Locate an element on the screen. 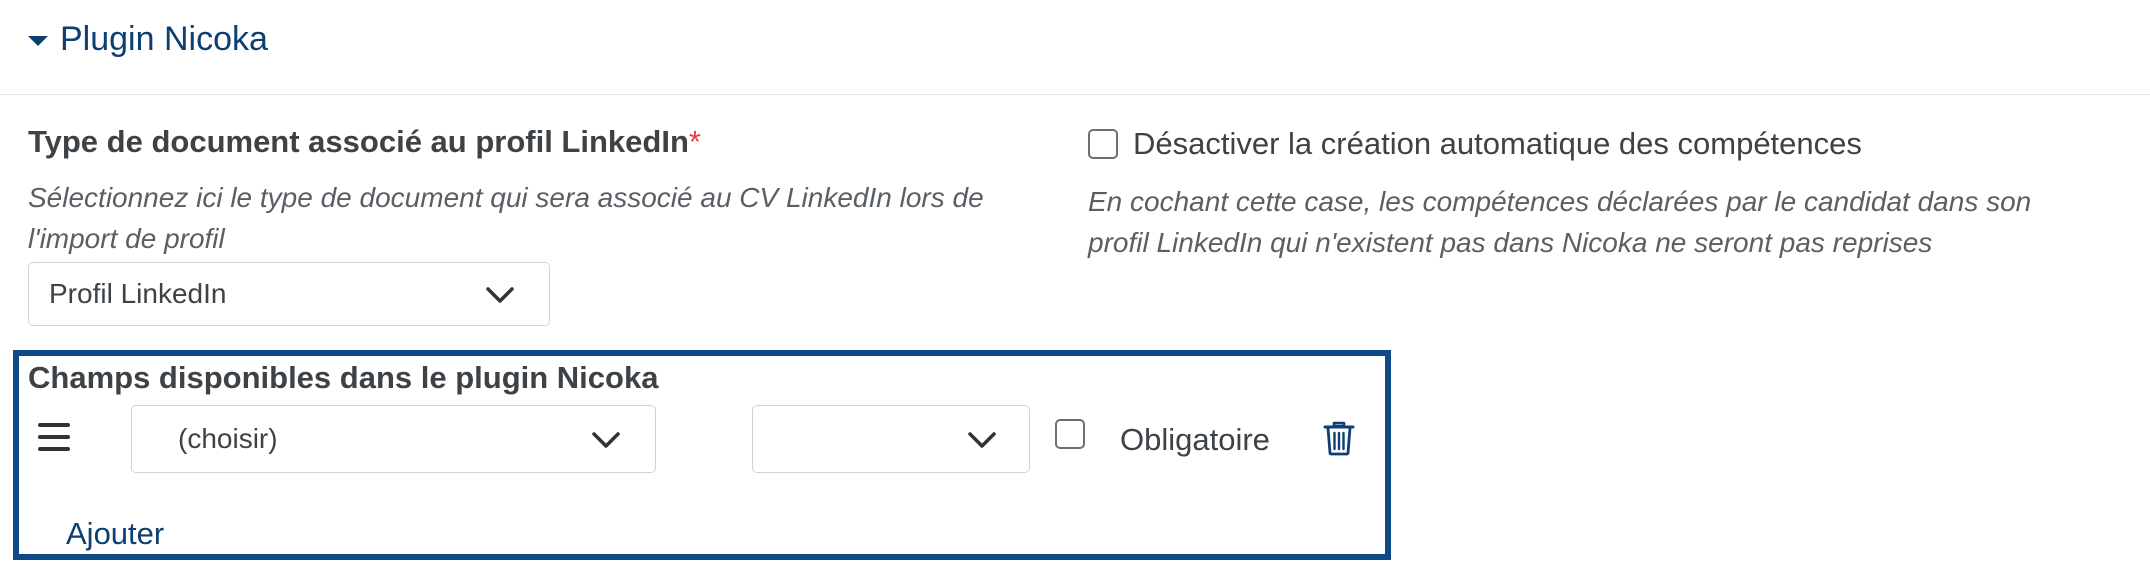 Image resolution: width=2150 pixels, height=567 pixels. type-select is located at coordinates (891, 439).